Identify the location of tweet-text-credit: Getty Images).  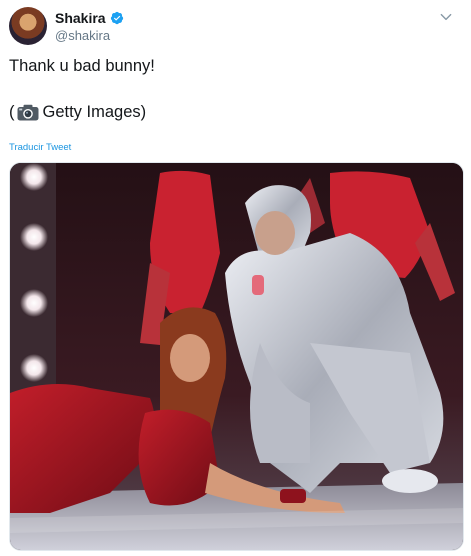
(94, 112).